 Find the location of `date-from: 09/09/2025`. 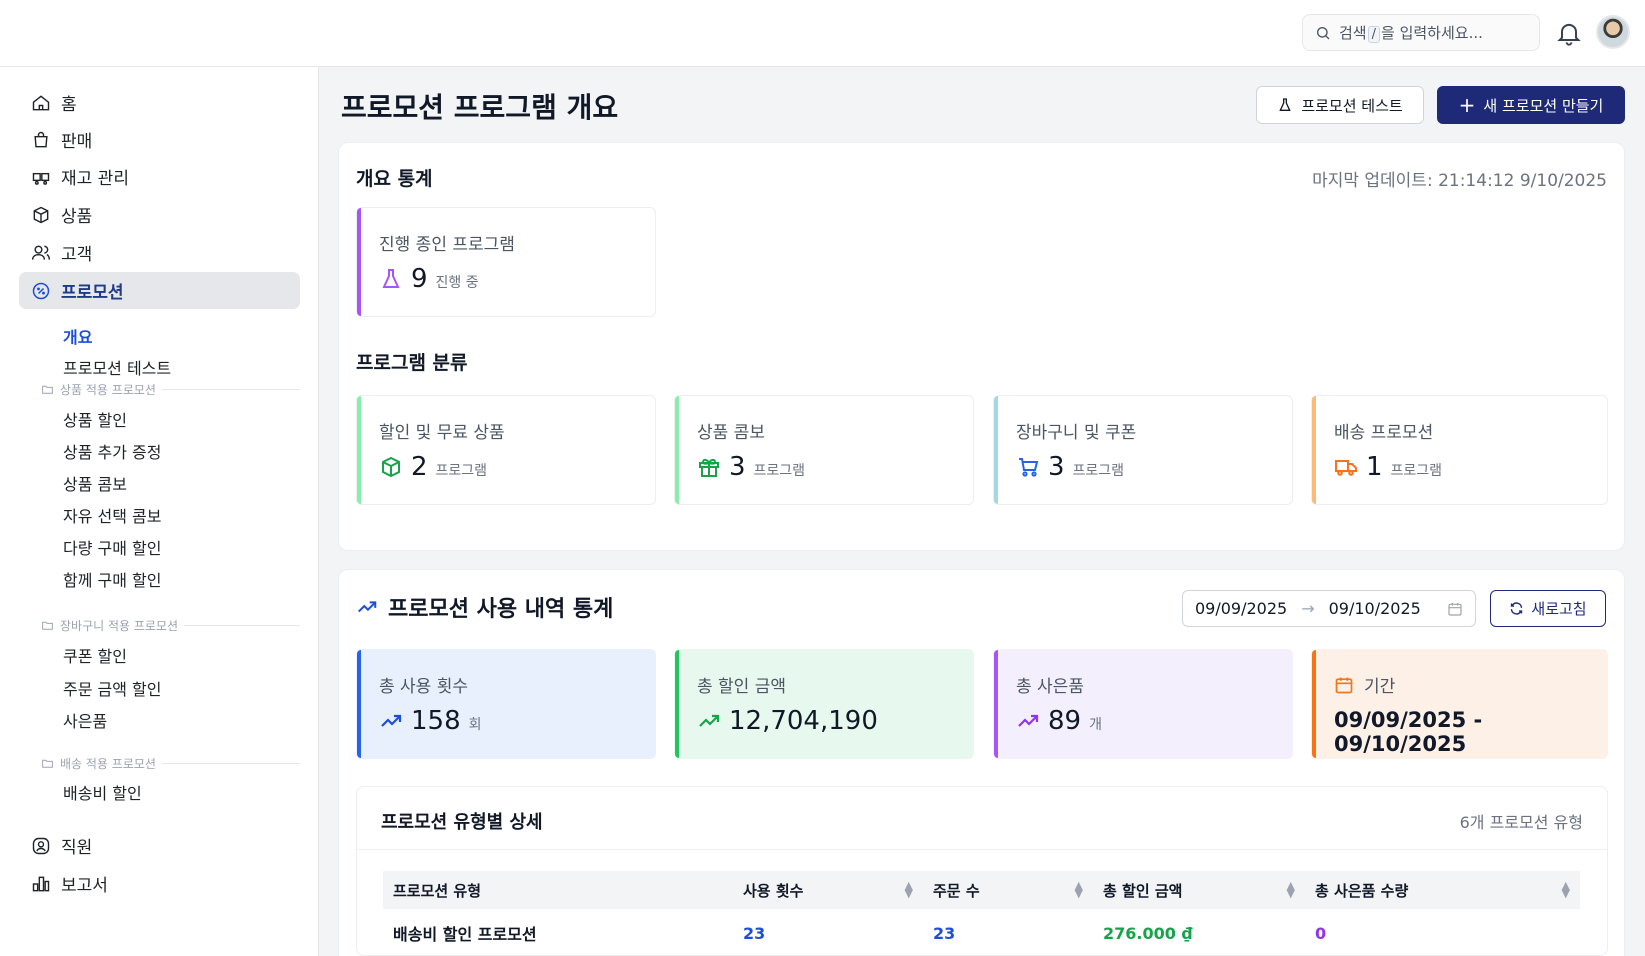

date-from: 09/09/2025 is located at coordinates (1241, 608).